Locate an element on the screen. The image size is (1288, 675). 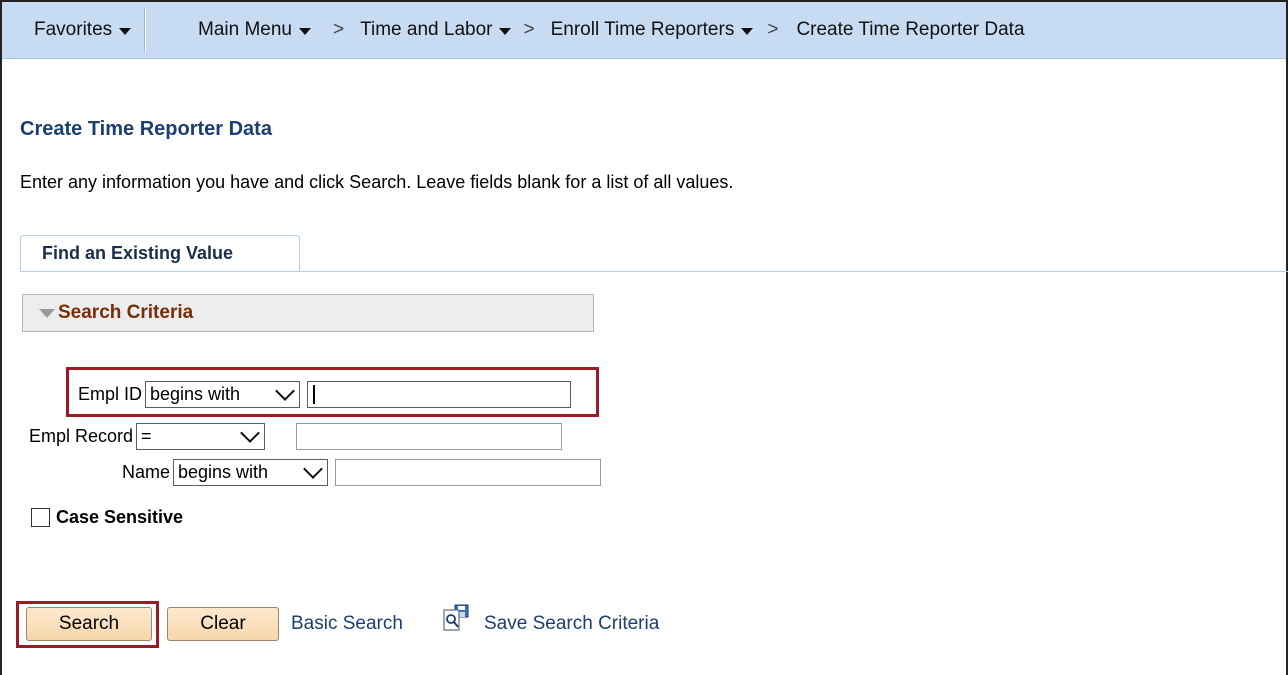
empl-record-row: Empl Record = is located at coordinates (296, 436).